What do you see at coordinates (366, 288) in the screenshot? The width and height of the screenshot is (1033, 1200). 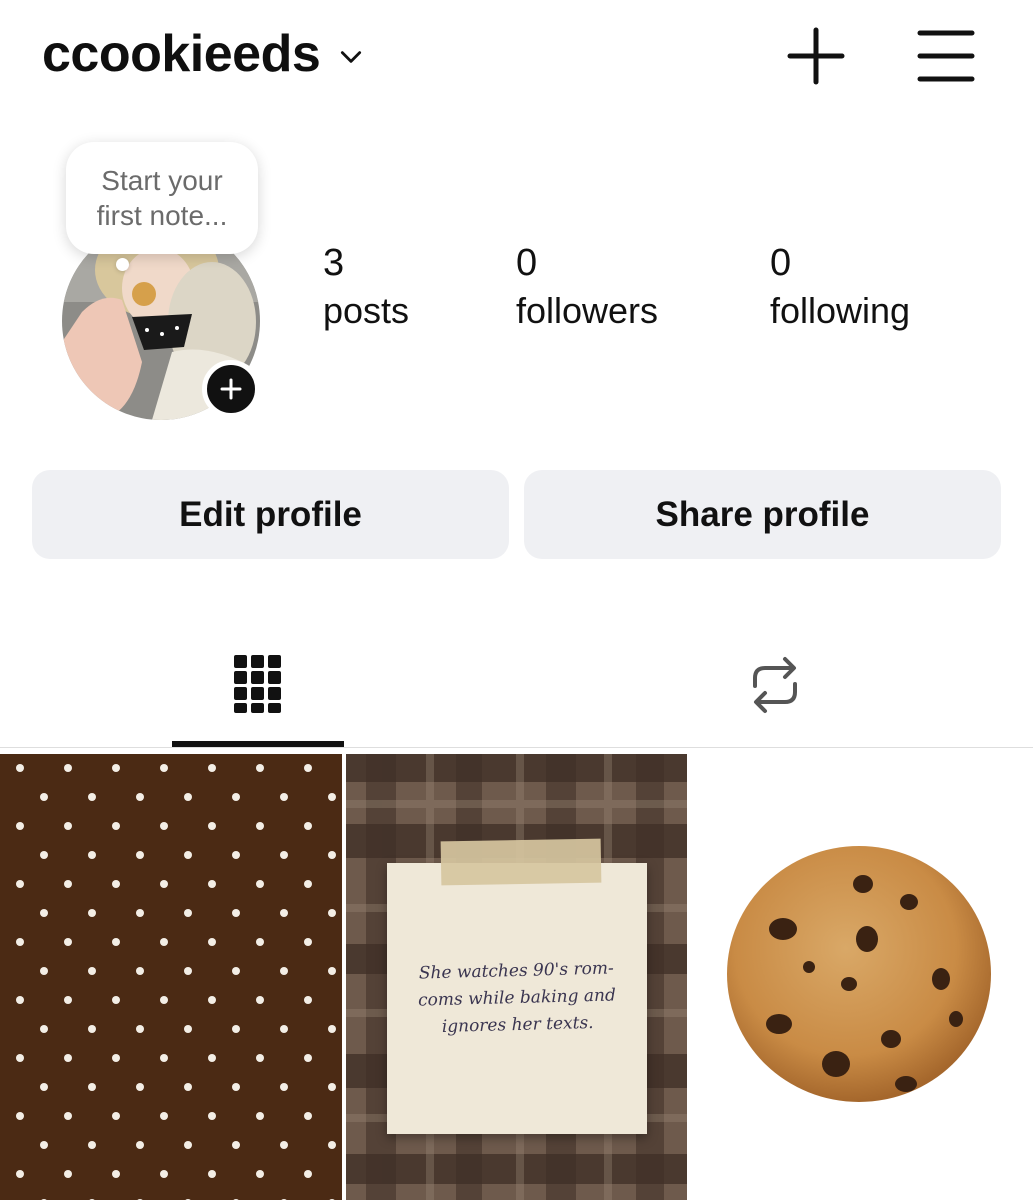 I see `stat-posts: 3 posts` at bounding box center [366, 288].